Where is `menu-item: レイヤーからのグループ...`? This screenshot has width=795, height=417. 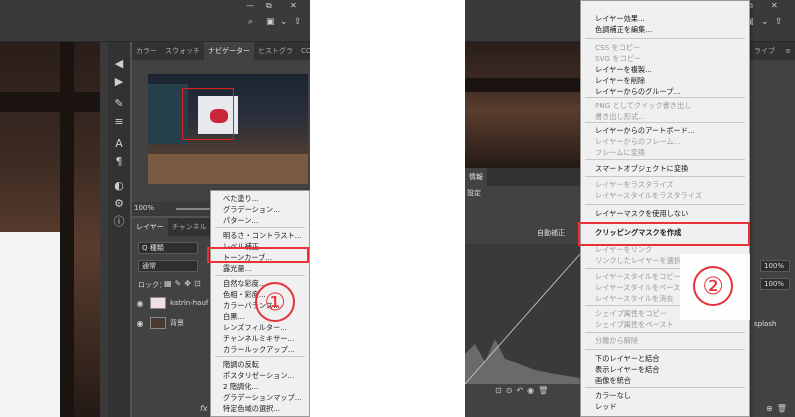 menu-item: レイヤーからのグループ... is located at coordinates (665, 91).